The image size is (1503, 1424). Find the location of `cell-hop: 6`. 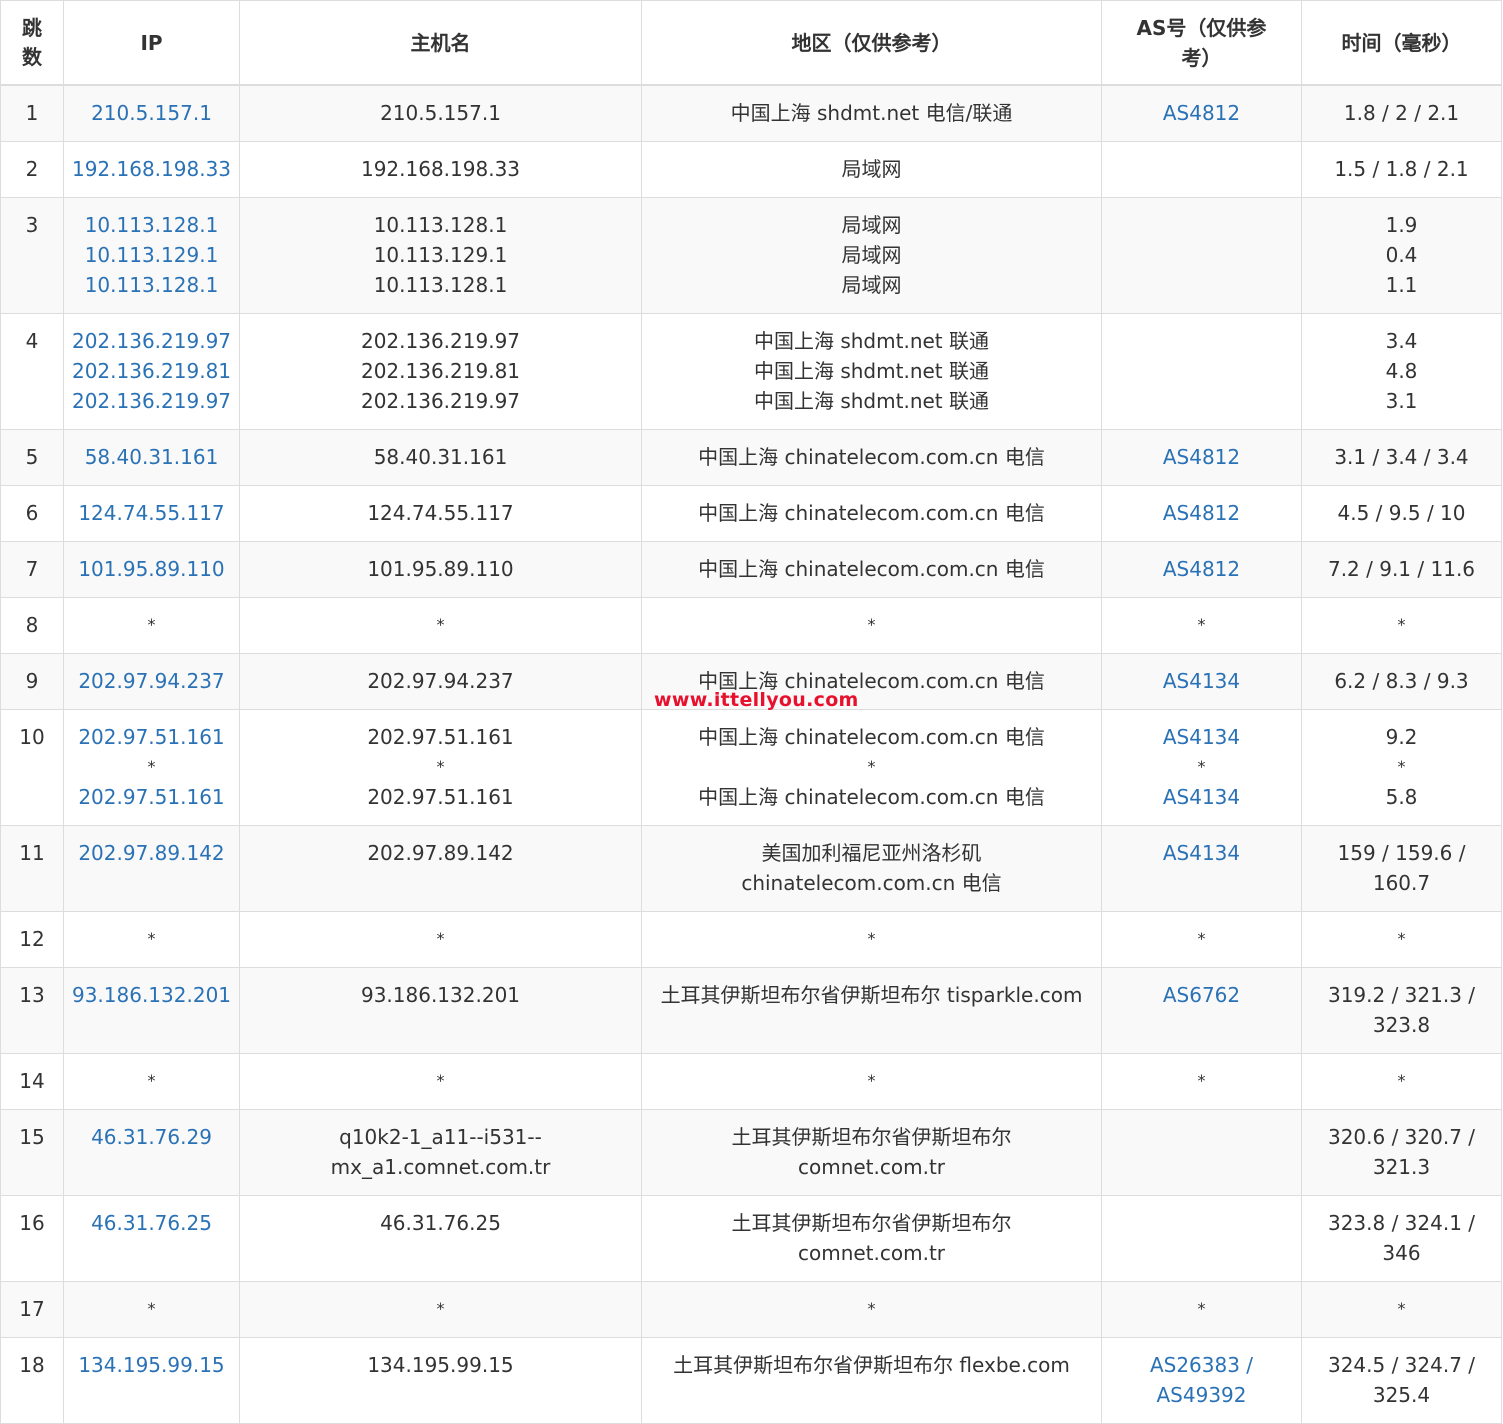

cell-hop: 6 is located at coordinates (32, 513).